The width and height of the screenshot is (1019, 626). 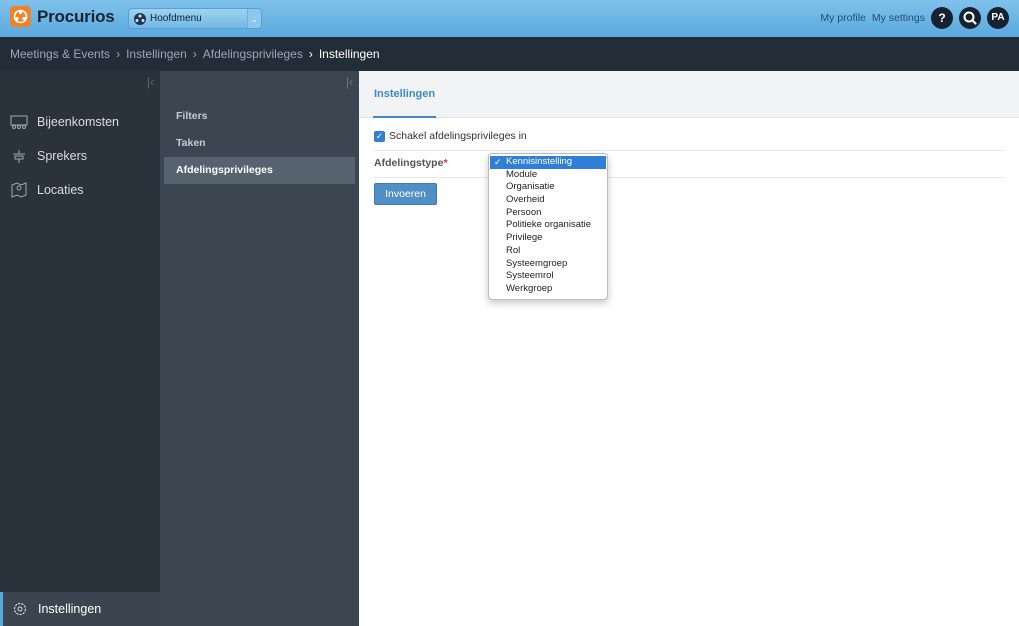 I want to click on dropdown-option: Politieke organisatie, so click(x=548, y=225).